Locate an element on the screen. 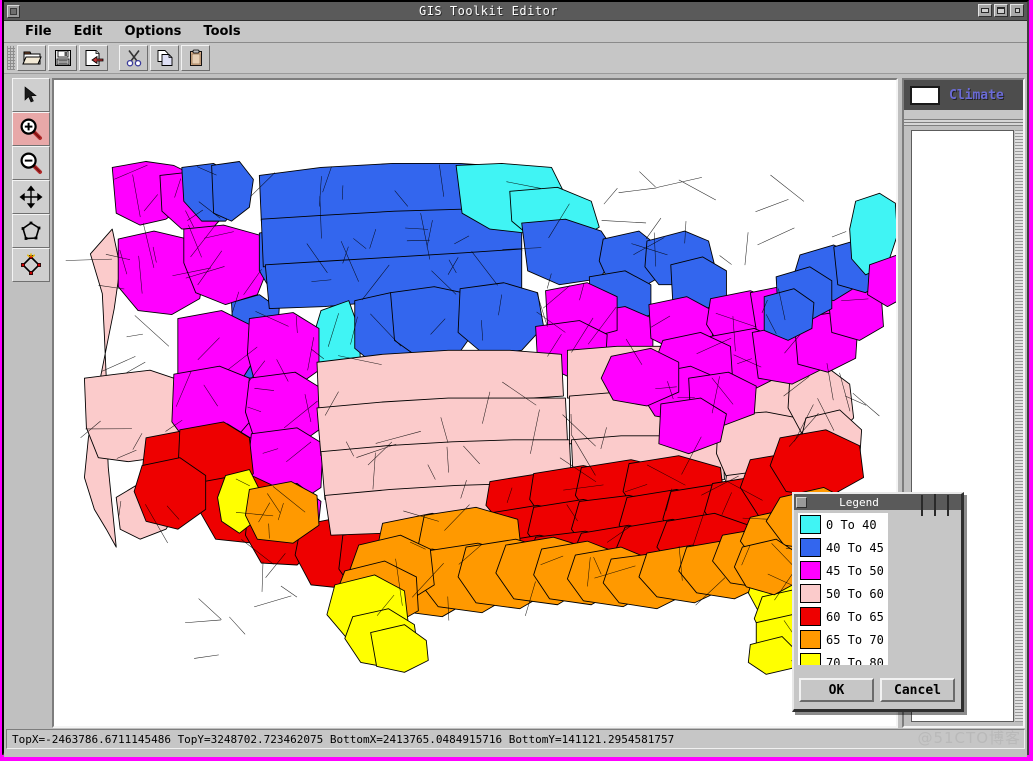 The height and width of the screenshot is (761, 1033). legend-close-button is located at coordinates (953, 505).